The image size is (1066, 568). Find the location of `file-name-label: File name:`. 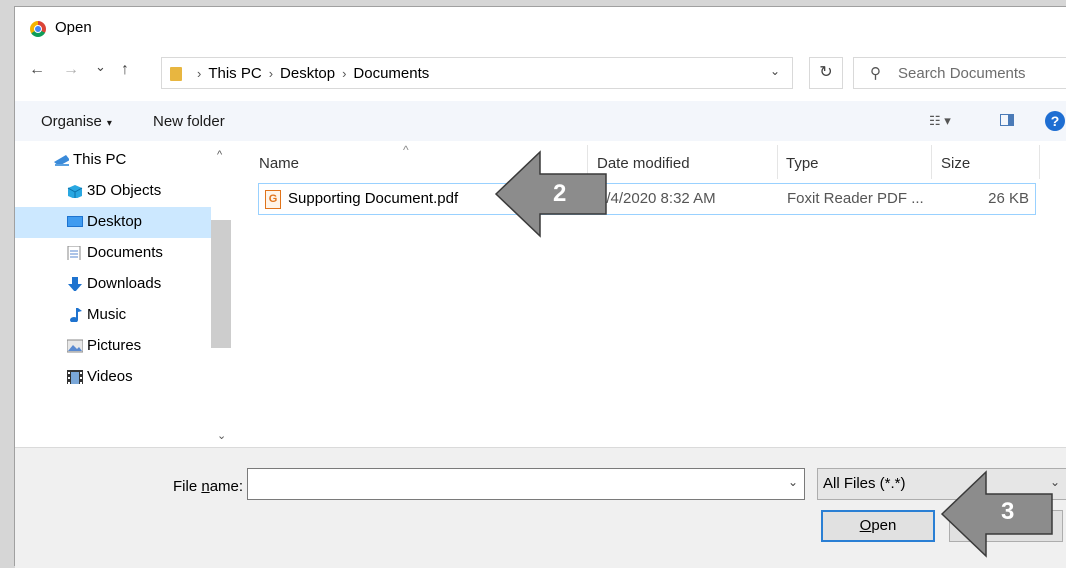

file-name-label: File name: is located at coordinates (208, 486).